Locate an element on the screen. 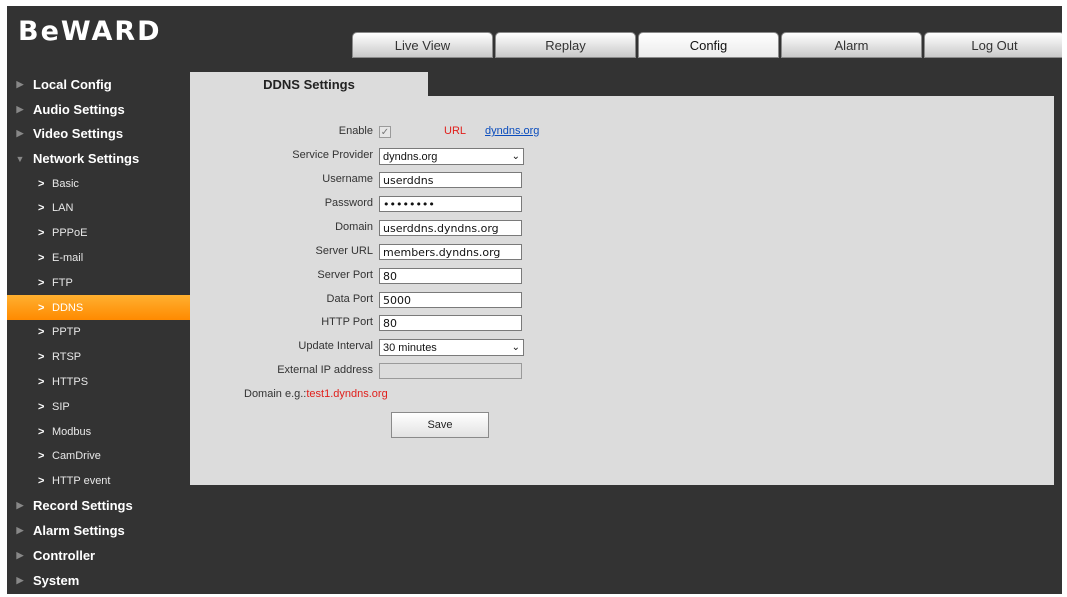 The width and height of the screenshot is (1067, 597). tab-log-out: Log Out is located at coordinates (993, 45).